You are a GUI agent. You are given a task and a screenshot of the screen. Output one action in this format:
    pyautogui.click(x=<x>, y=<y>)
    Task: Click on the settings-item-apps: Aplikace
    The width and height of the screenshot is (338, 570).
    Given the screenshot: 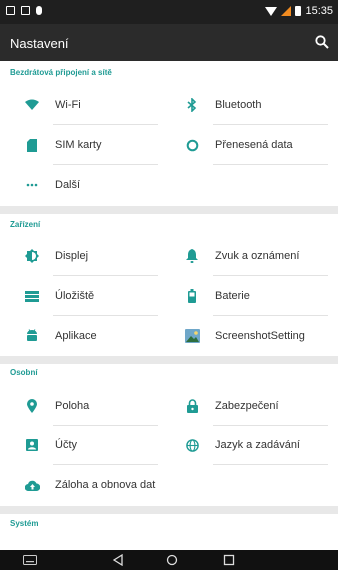 What is the action you would take?
    pyautogui.click(x=84, y=336)
    